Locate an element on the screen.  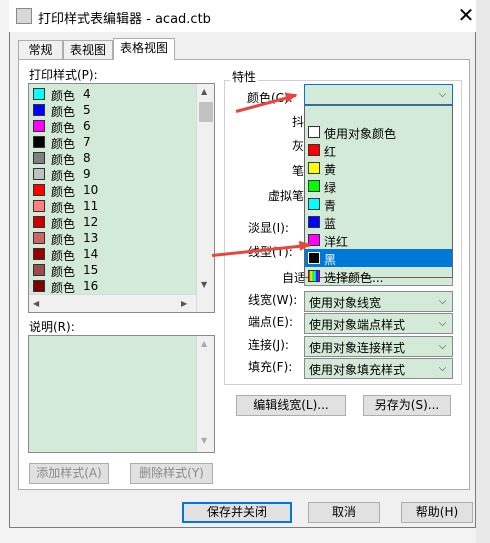
style-number: 4 is located at coordinates (87, 94).